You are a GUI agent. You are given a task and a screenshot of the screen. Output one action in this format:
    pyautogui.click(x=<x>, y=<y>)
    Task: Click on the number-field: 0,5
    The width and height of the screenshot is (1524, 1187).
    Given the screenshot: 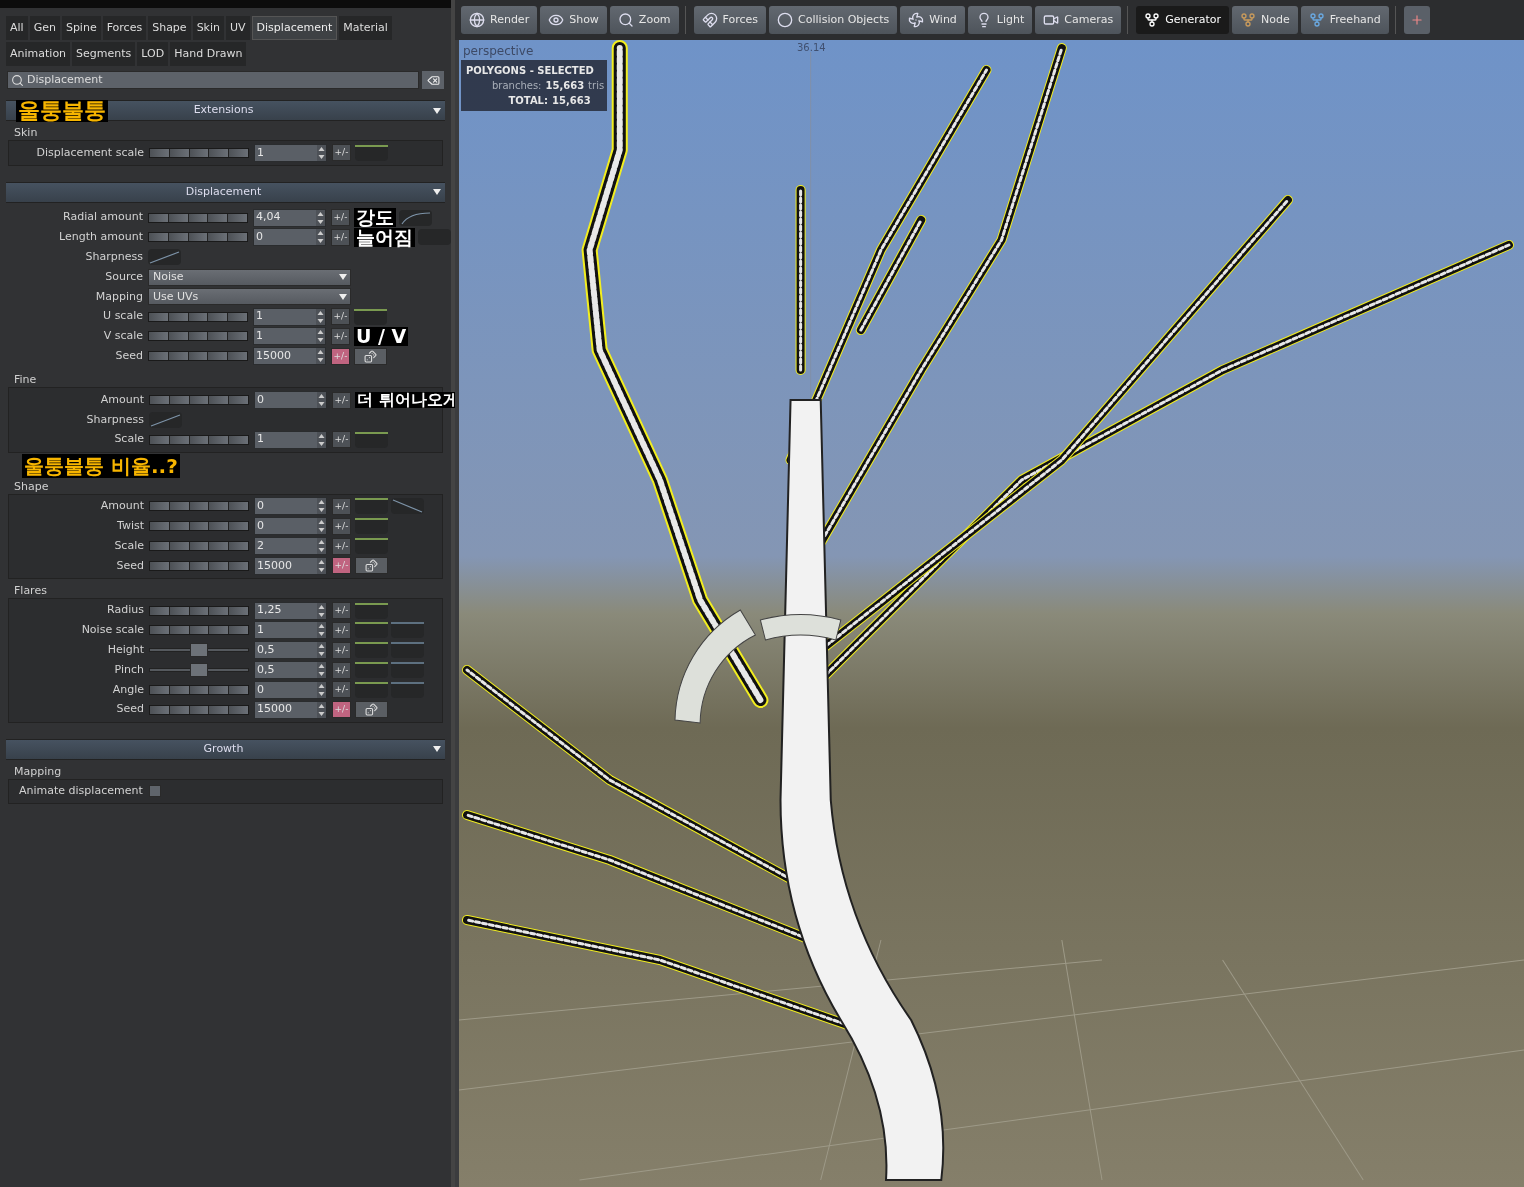 What is the action you would take?
    pyautogui.click(x=290, y=670)
    